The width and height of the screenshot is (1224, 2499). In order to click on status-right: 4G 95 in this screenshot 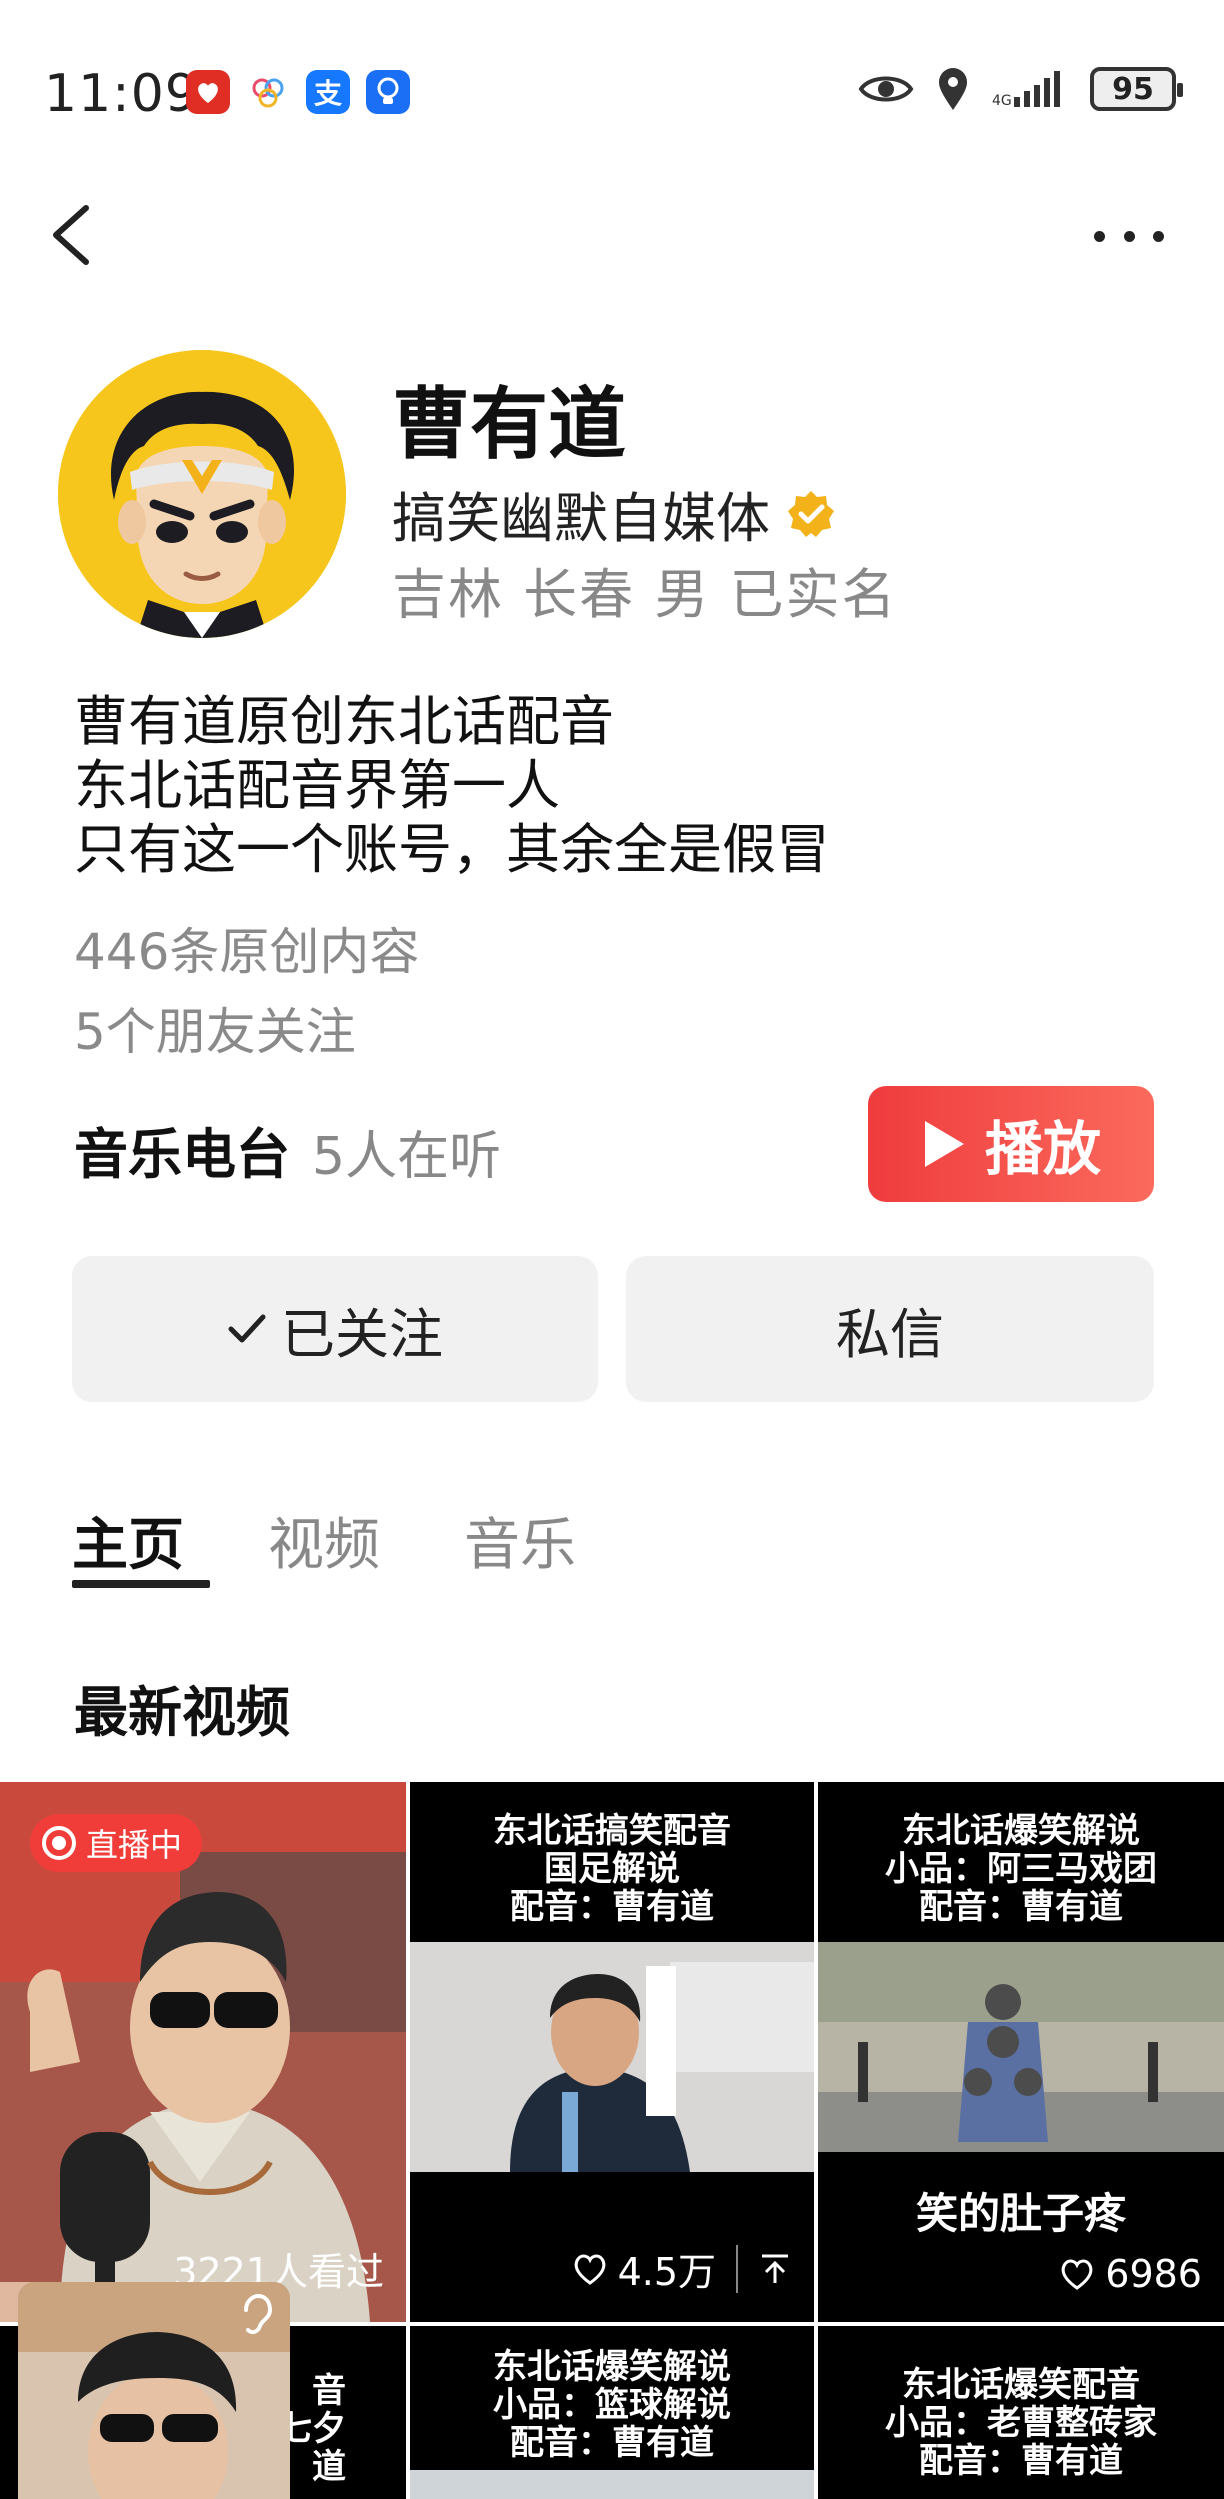, I will do `click(1020, 89)`.